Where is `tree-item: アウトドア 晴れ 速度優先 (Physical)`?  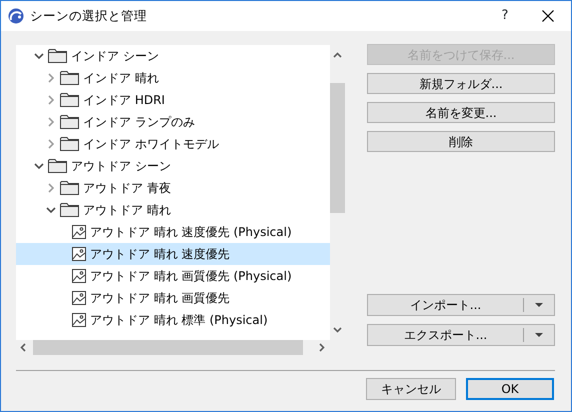 tree-item: アウトドア 晴れ 速度優先 (Physical) is located at coordinates (173, 232).